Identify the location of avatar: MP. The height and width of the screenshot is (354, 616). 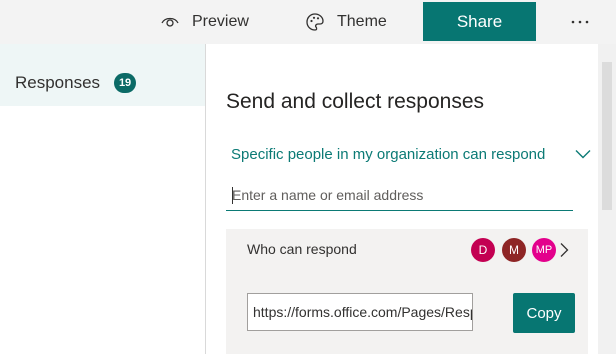
(544, 250).